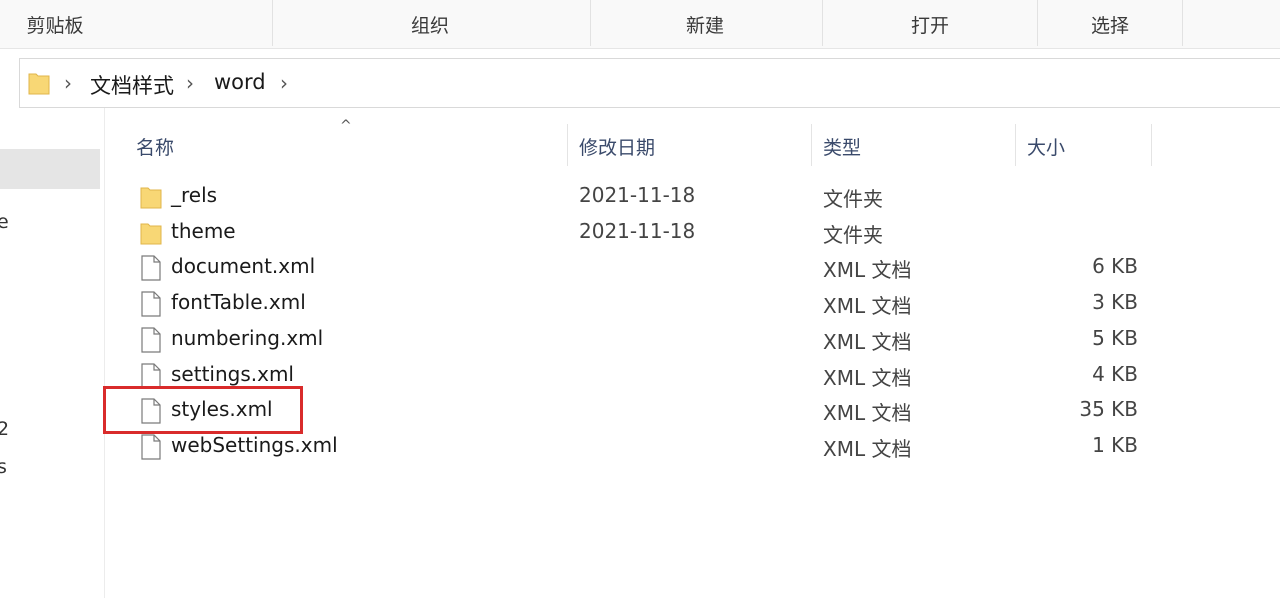 The width and height of the screenshot is (1280, 598). Describe the element at coordinates (617, 146) in the screenshot. I see `column-header-date: 修改日期` at that location.